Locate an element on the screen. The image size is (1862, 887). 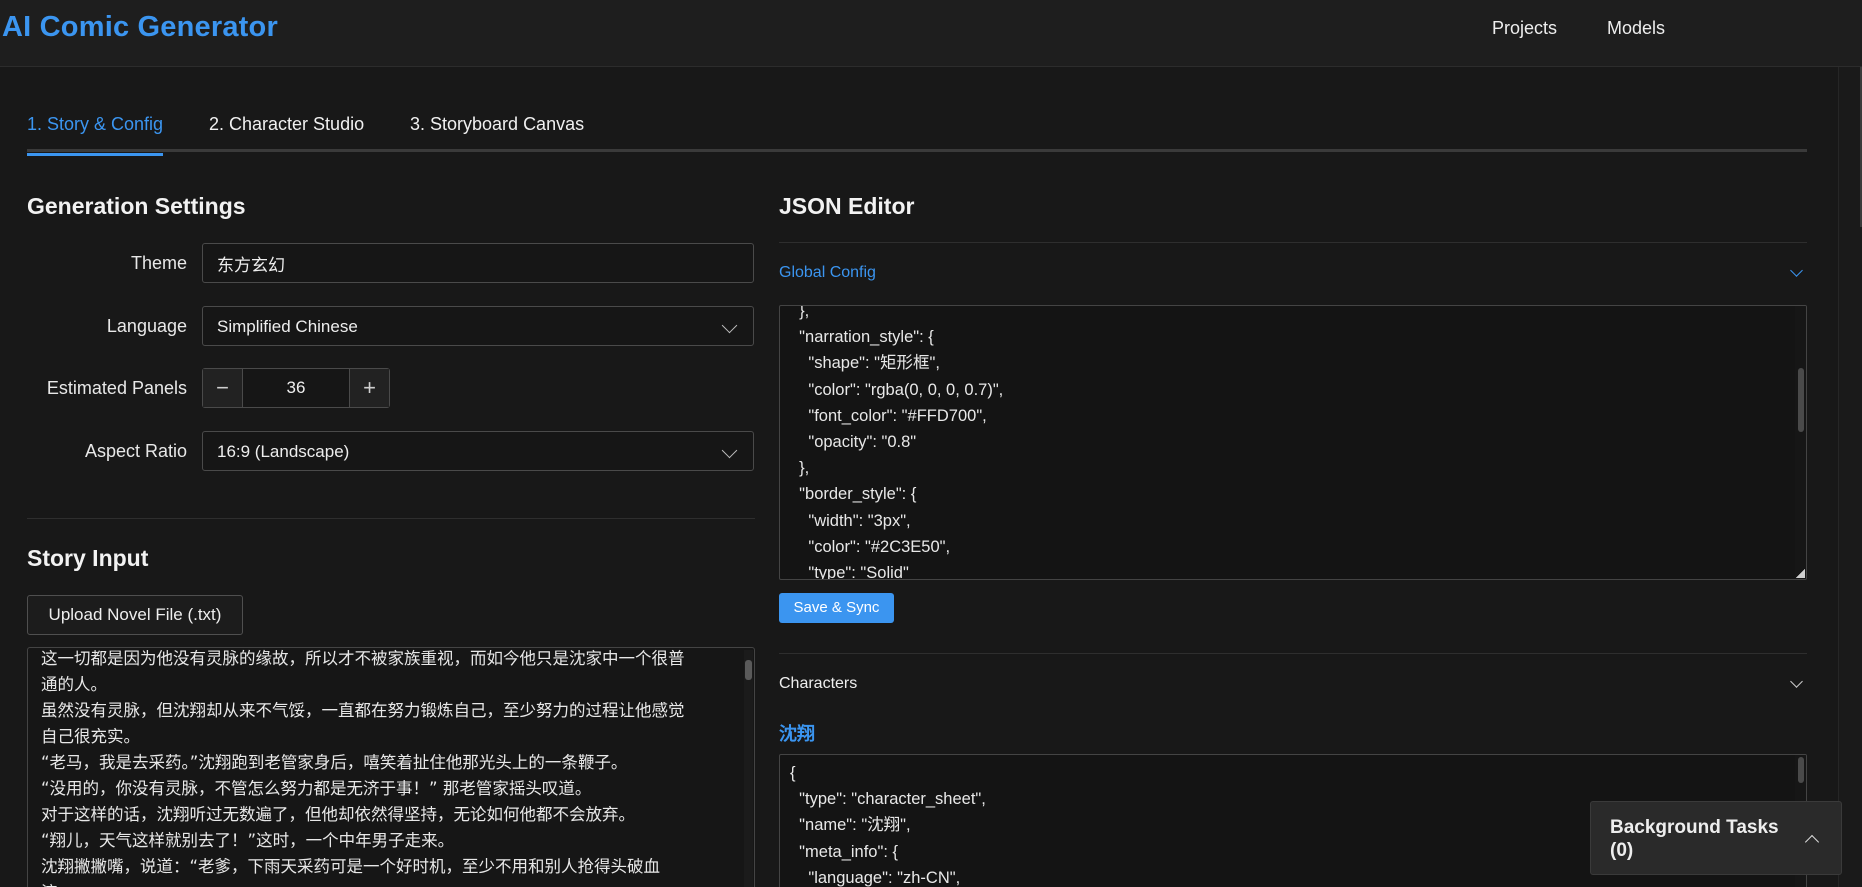
language-label: Language is located at coordinates (146, 326).